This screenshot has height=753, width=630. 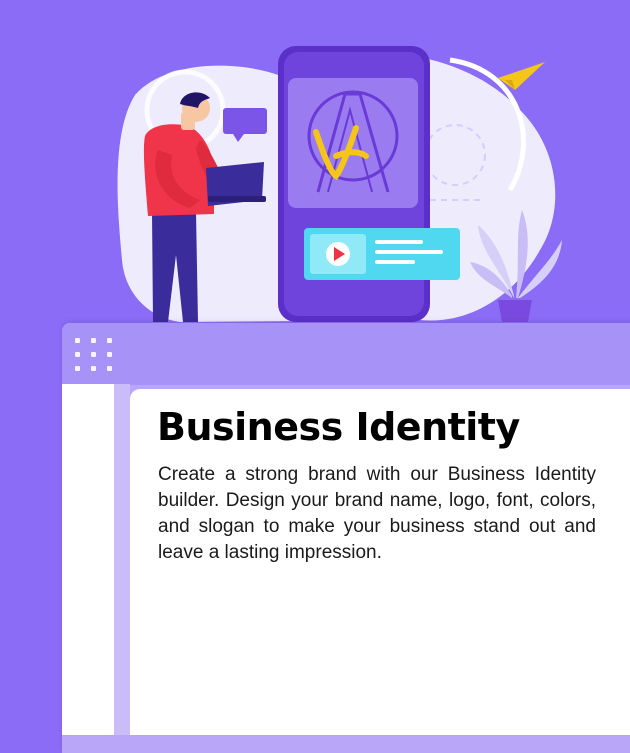 What do you see at coordinates (97, 356) in the screenshot?
I see `grid-dots-icon` at bounding box center [97, 356].